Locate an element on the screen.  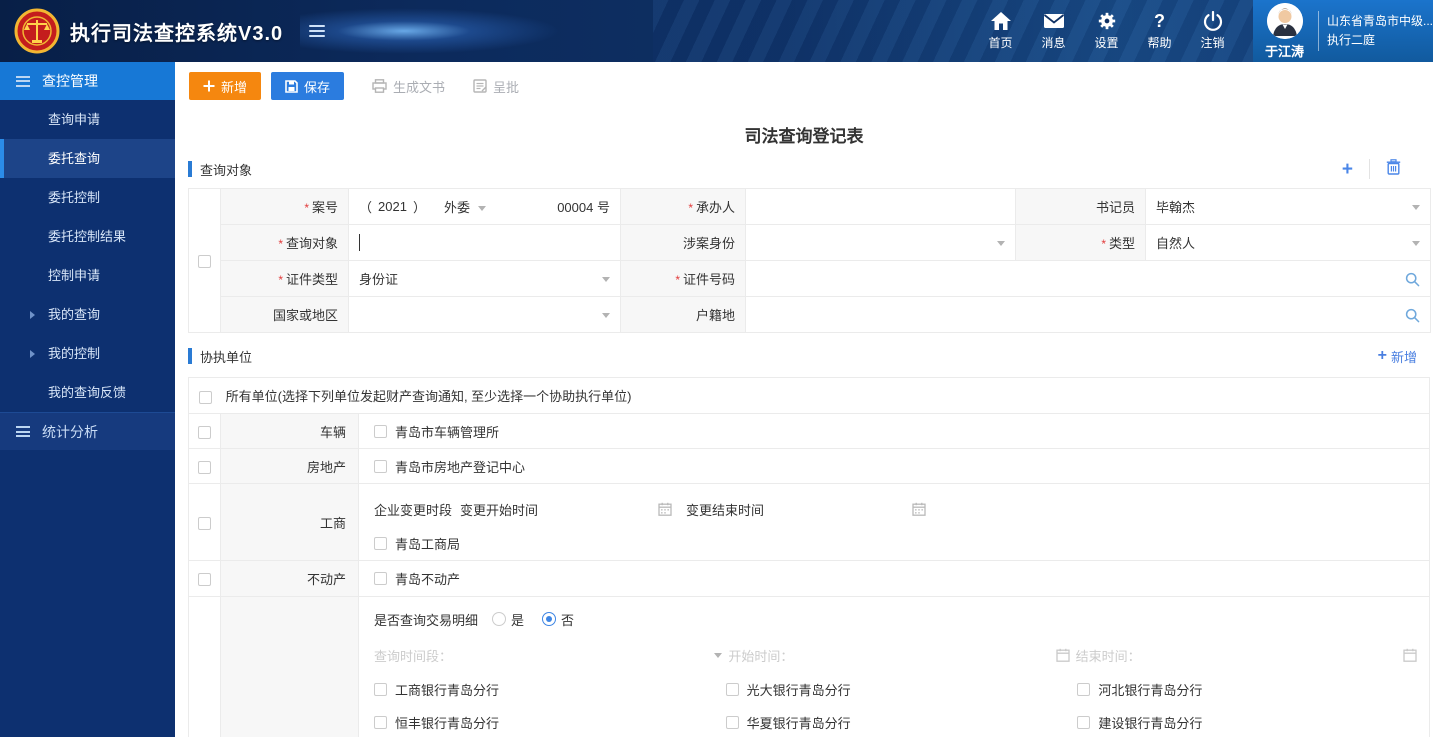
toolbar: 新增 保存 生成文书 呈批 is located at coordinates (804, 86).